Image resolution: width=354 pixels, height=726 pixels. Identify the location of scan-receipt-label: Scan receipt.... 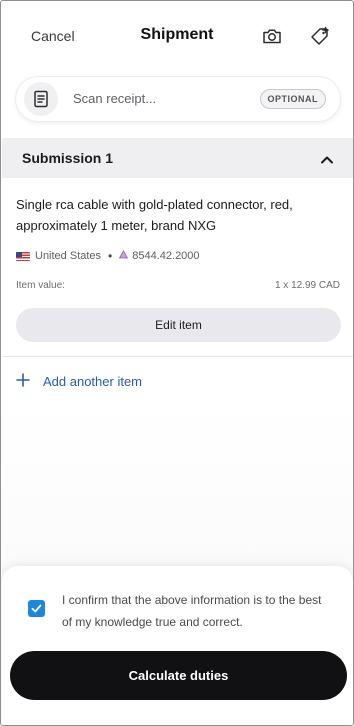
(115, 98).